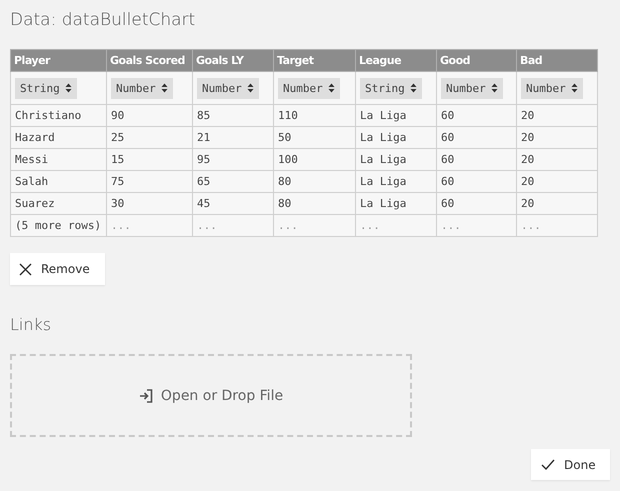 The height and width of the screenshot is (491, 620). I want to click on remove-button: Remove, so click(57, 269).